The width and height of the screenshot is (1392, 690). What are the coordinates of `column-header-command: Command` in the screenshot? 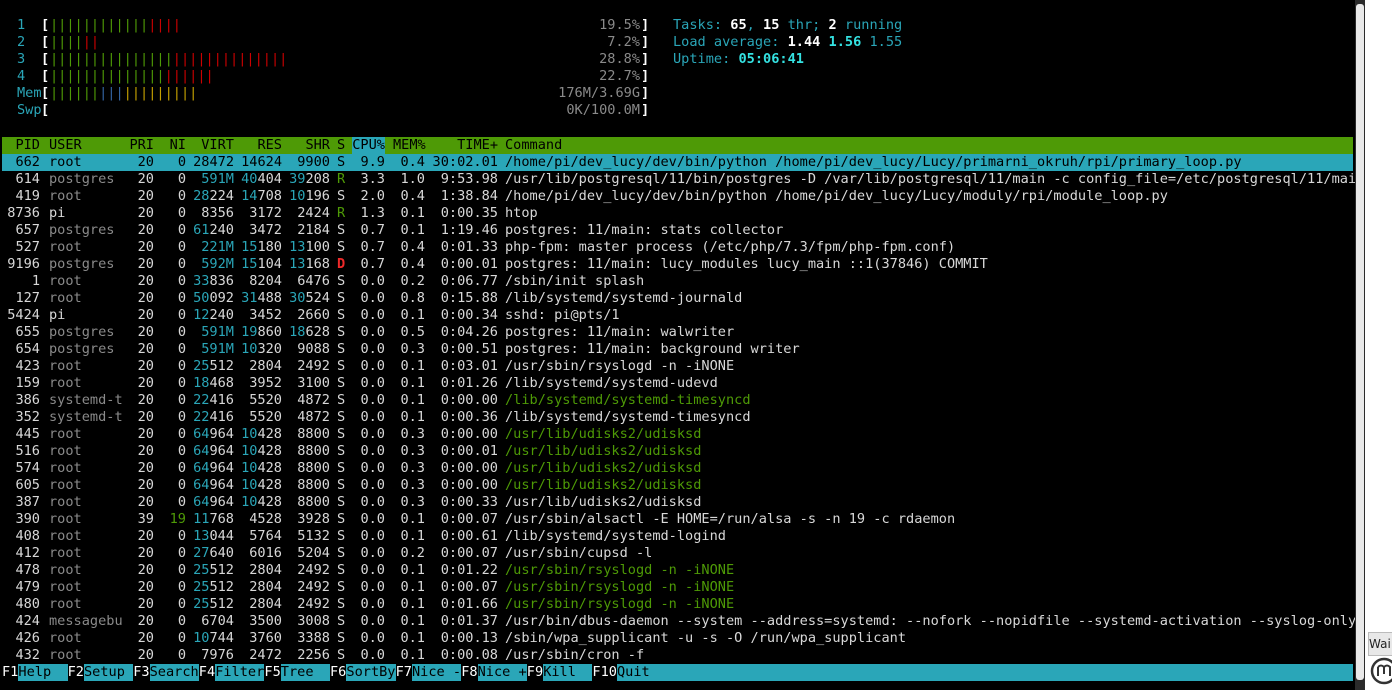 It's located at (930, 145).